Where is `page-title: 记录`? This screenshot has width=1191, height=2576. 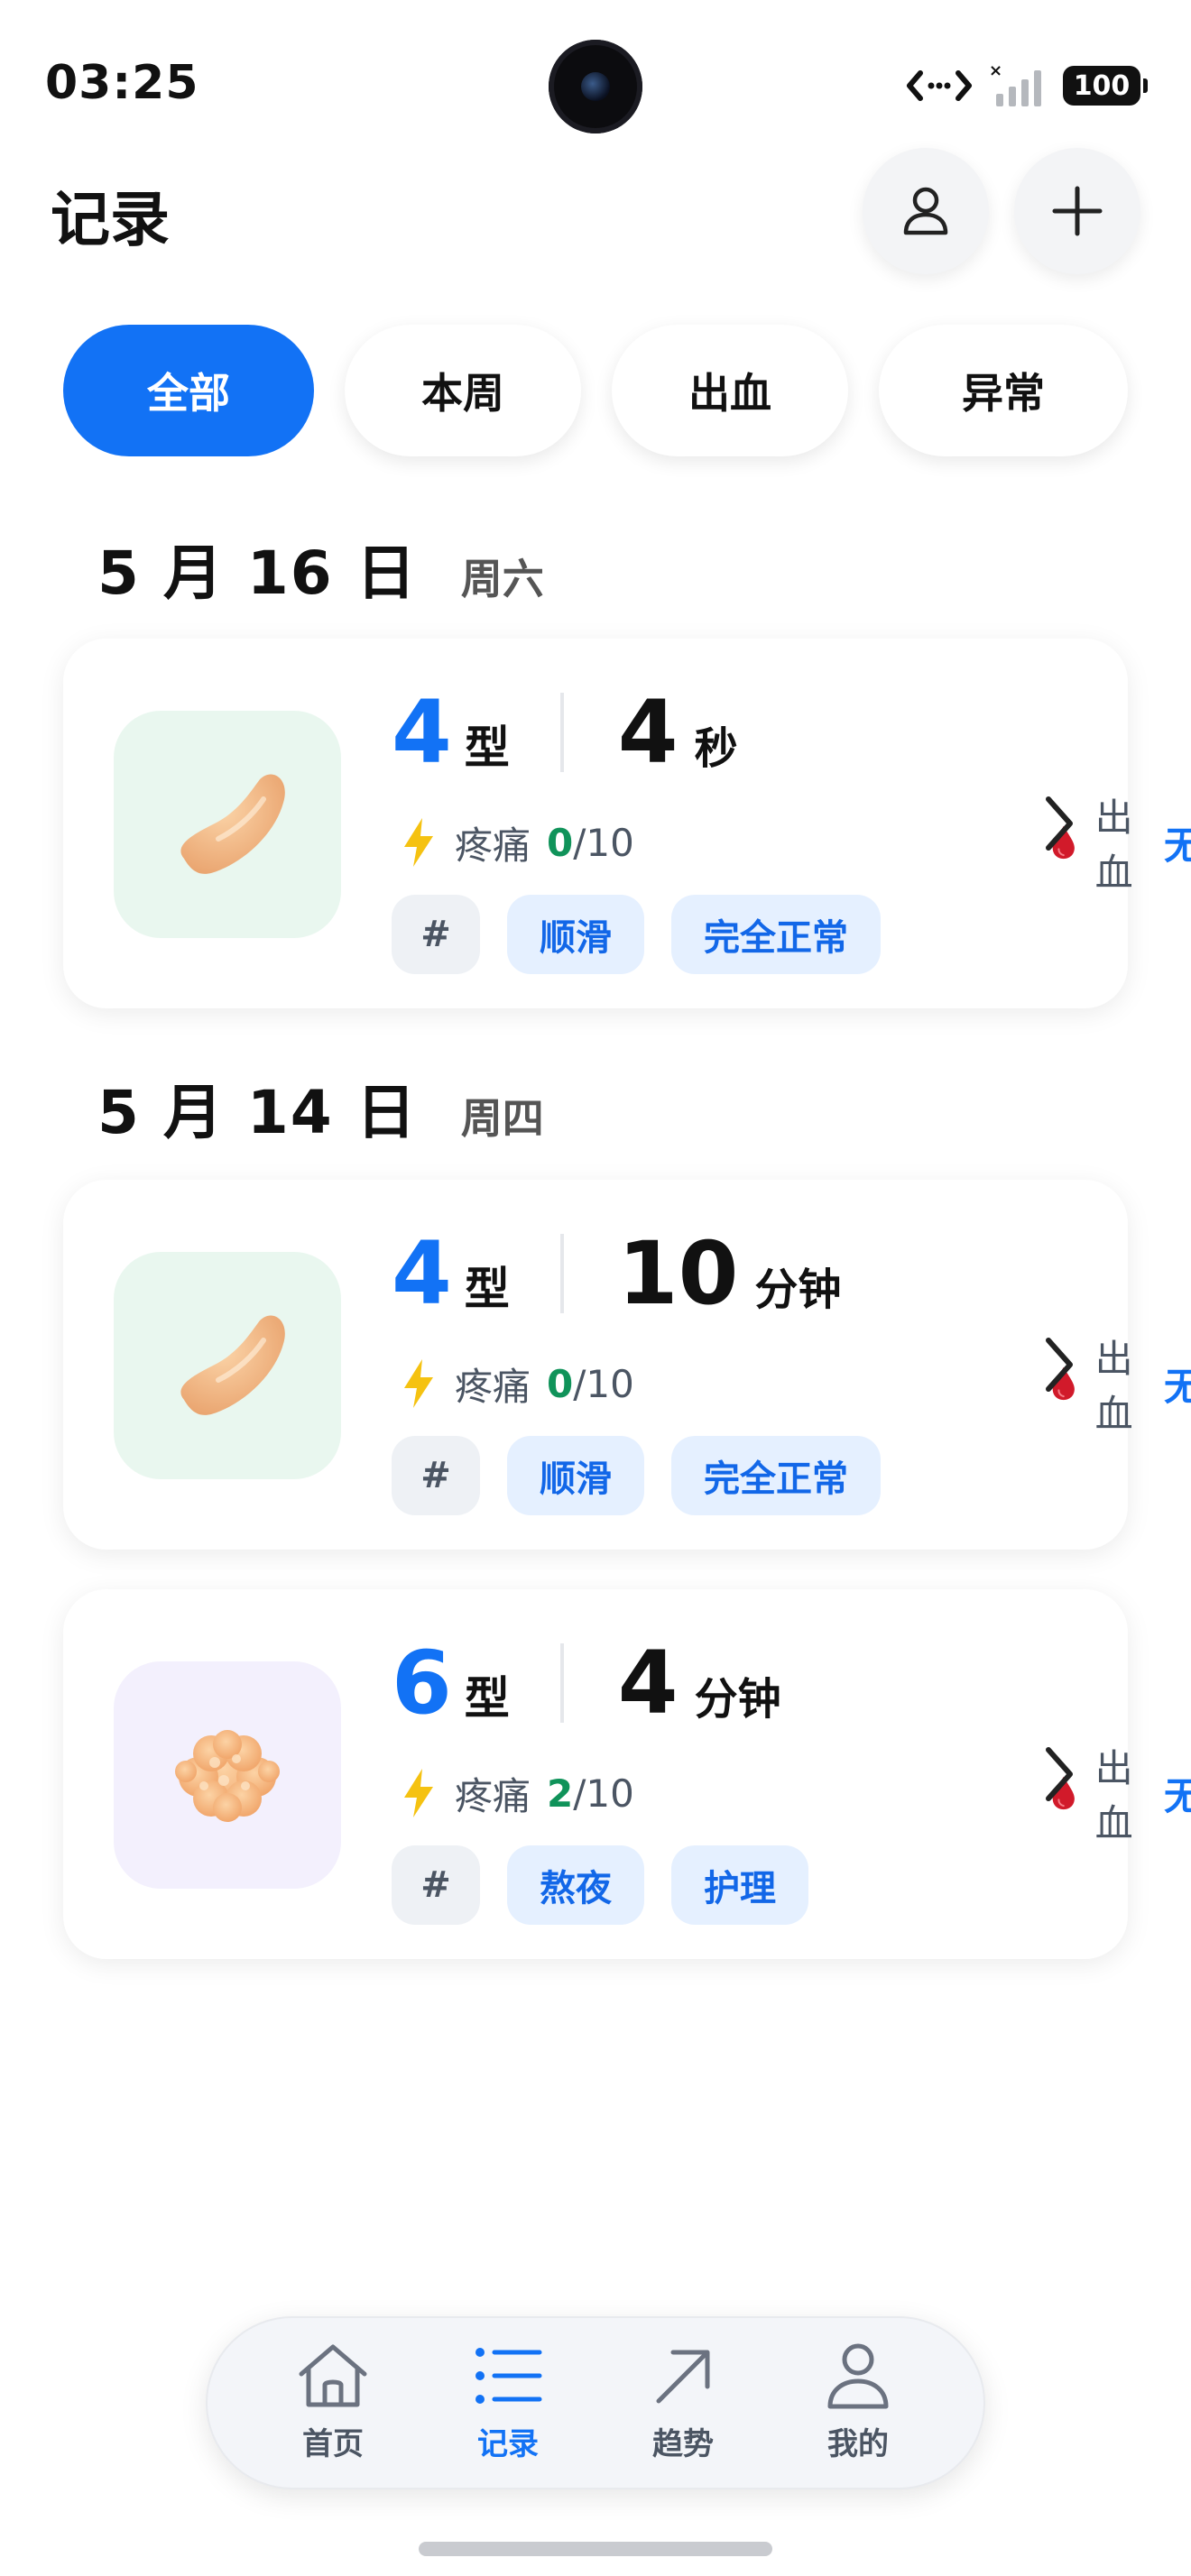
page-title: 记录 is located at coordinates (110, 220).